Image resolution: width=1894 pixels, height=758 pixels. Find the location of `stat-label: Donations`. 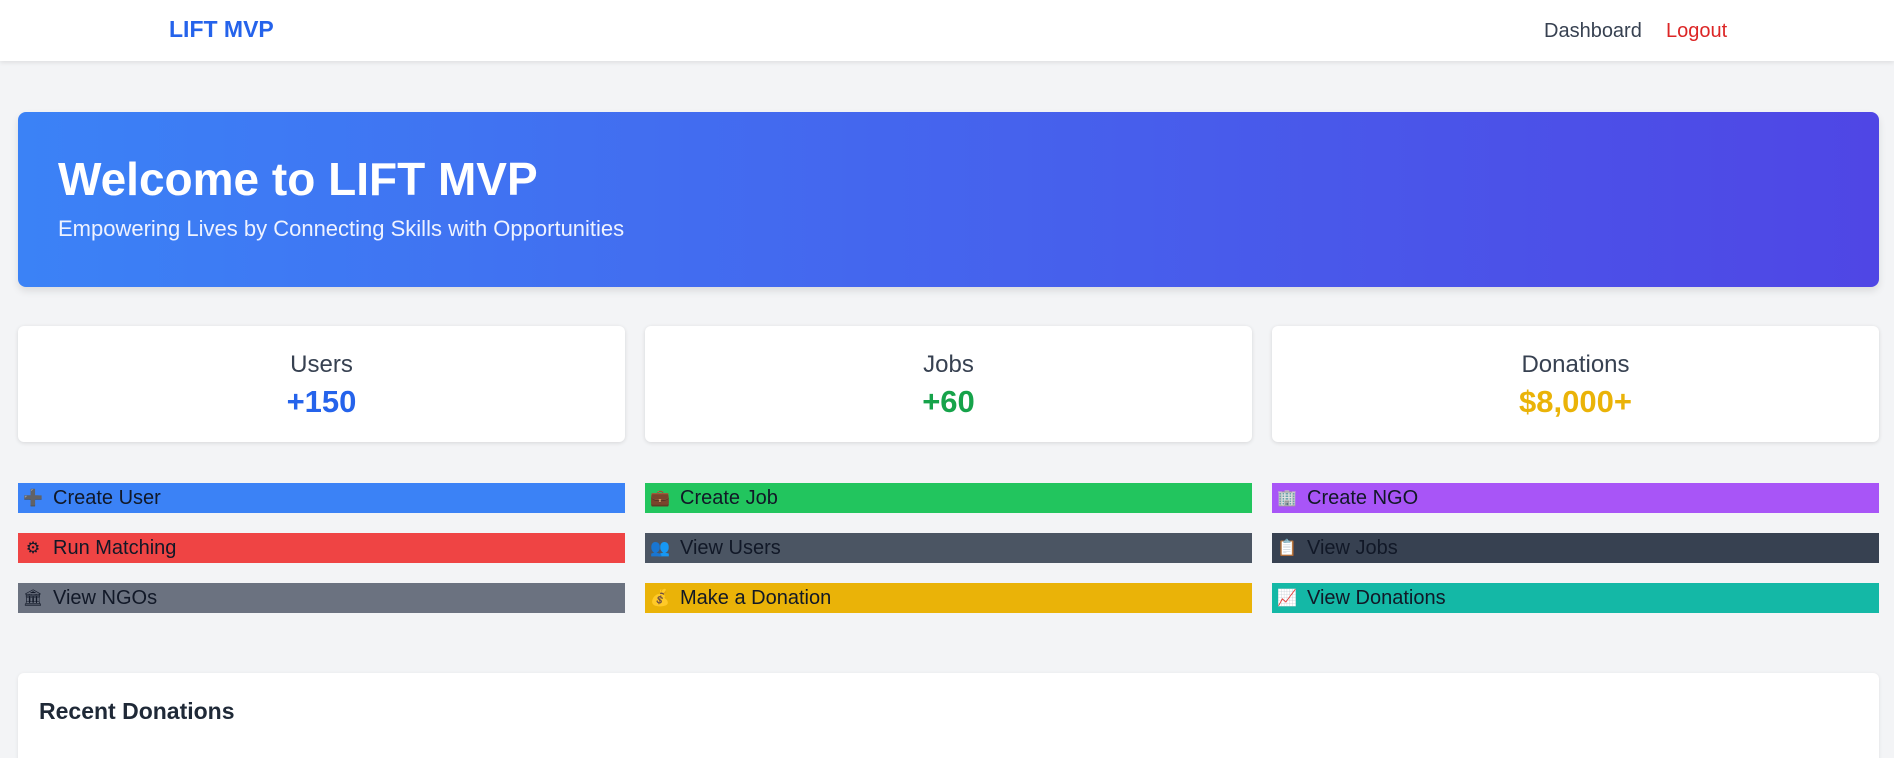

stat-label: Donations is located at coordinates (1575, 364).